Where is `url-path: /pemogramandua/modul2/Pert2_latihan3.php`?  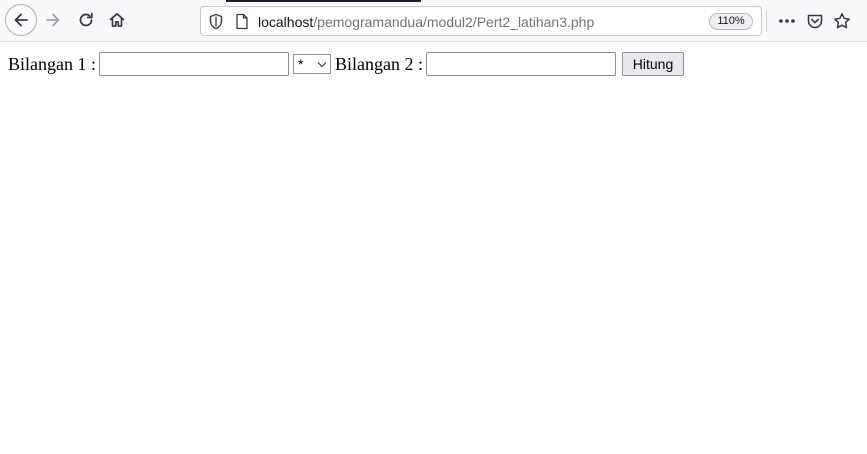
url-path: /pemogramandua/modul2/Pert2_latihan3.php is located at coordinates (454, 22).